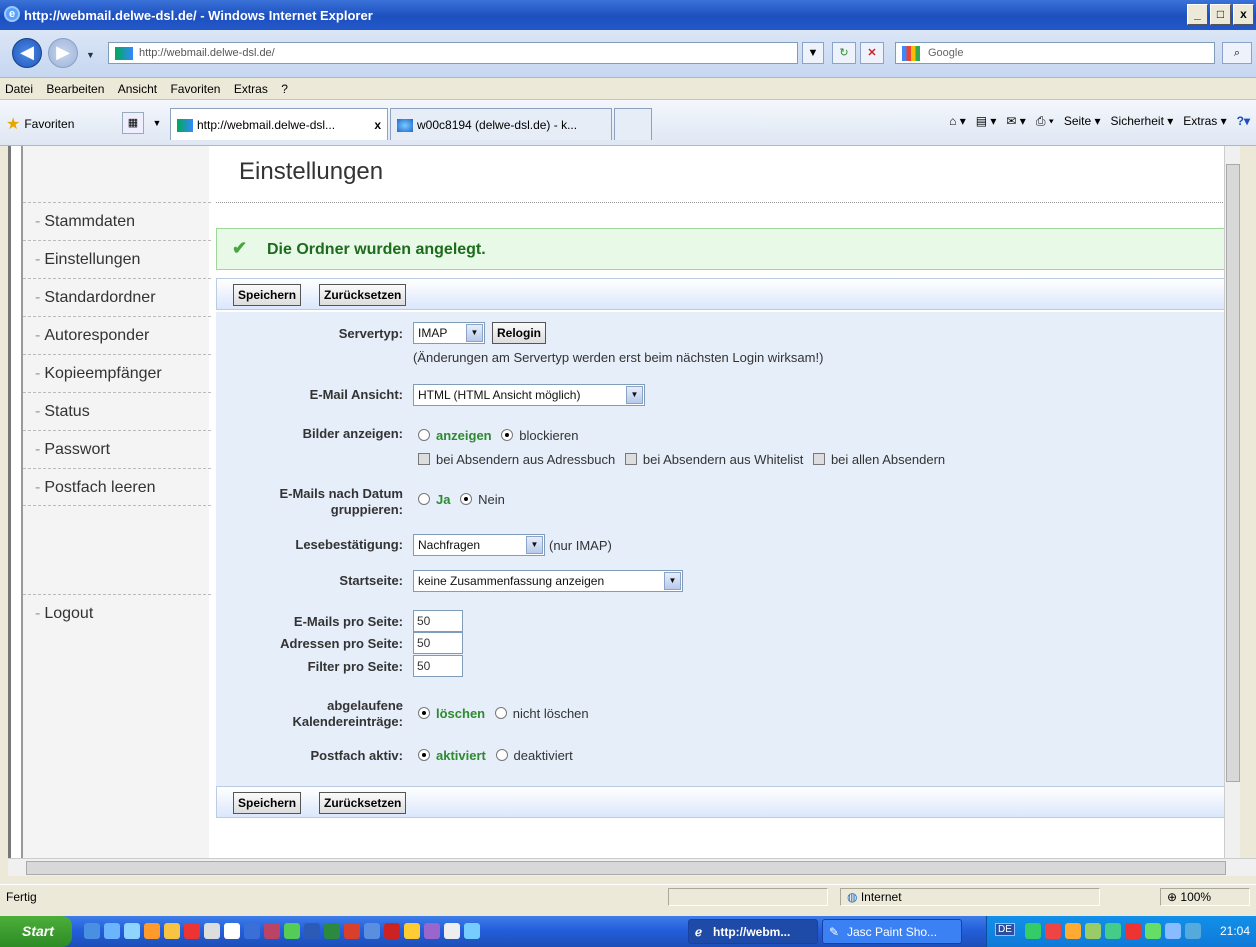  I want to click on startseite-select: keine Zusammenfassung anzeigen ▼, so click(548, 581).